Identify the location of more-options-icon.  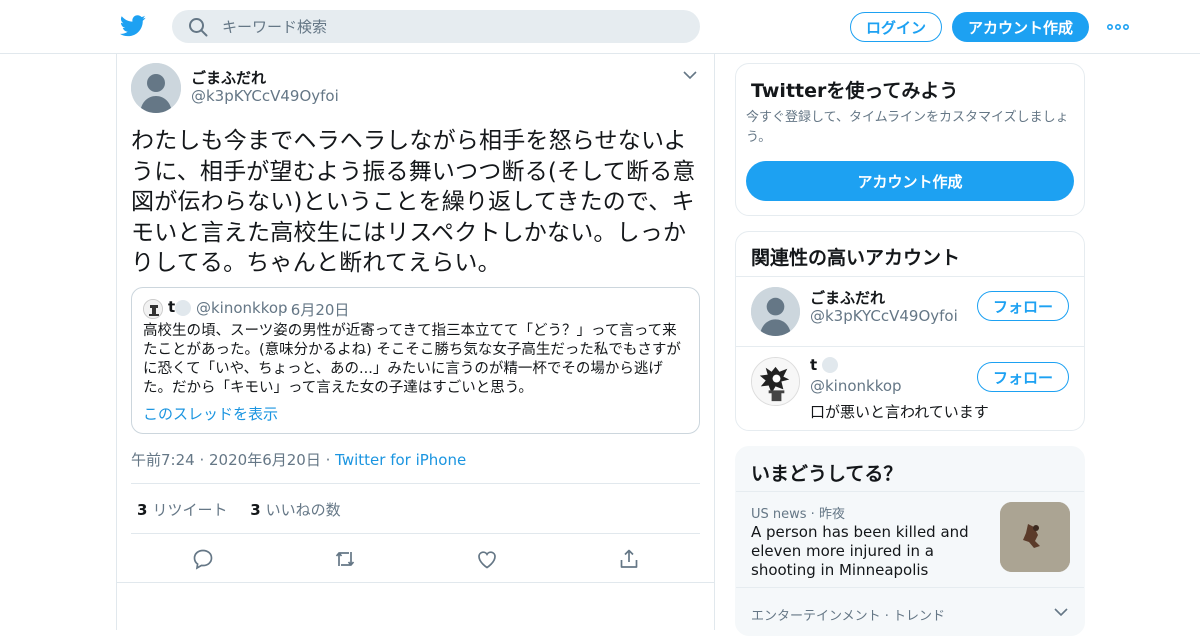
(1118, 27).